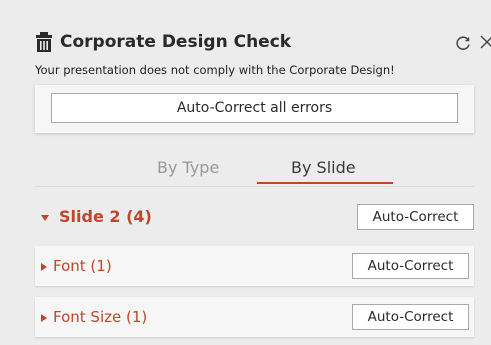  Describe the element at coordinates (254, 266) in the screenshot. I see `list-item: Font (1) Auto-Correct` at that location.